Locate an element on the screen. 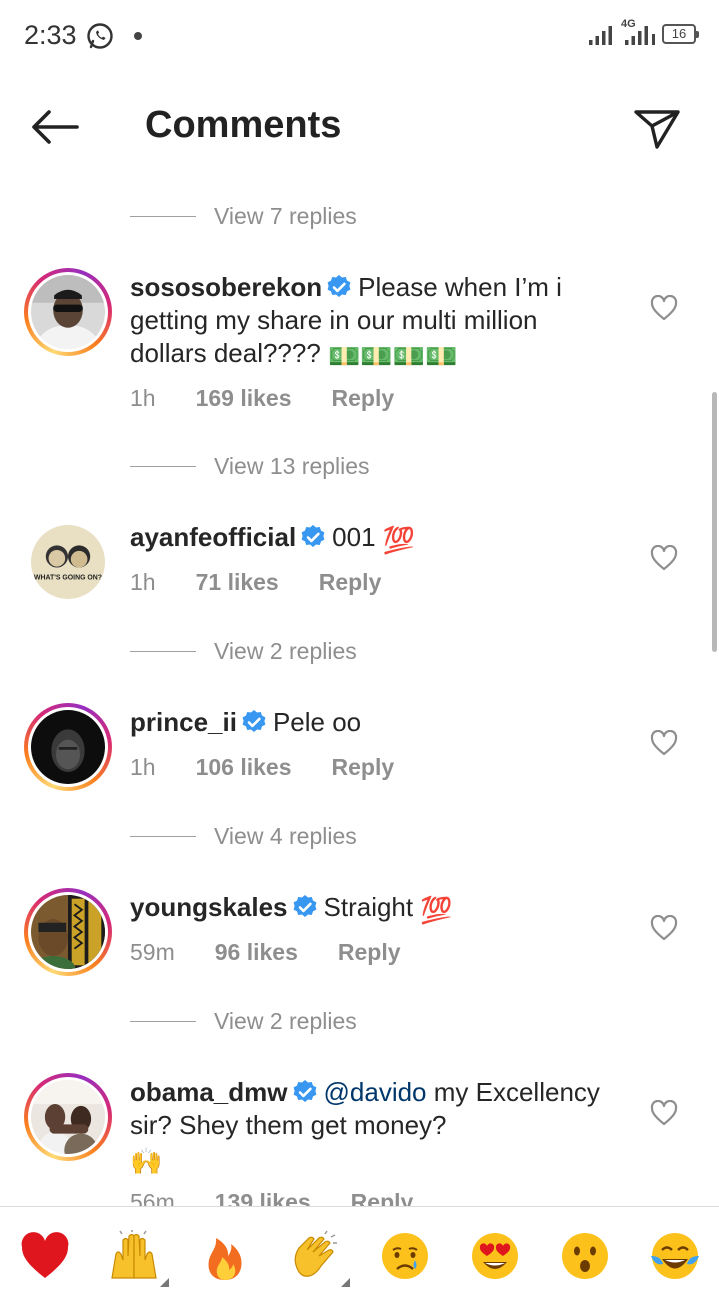 Image resolution: width=719 pixels, height=1302 pixels. view-replies-button: View 13 replies is located at coordinates (250, 466).